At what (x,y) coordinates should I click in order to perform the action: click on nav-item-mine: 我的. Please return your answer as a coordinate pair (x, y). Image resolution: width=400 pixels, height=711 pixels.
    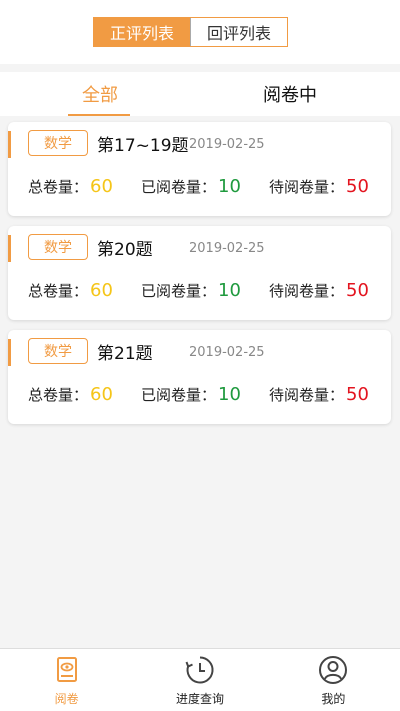
    Looking at the image, I should click on (333, 680).